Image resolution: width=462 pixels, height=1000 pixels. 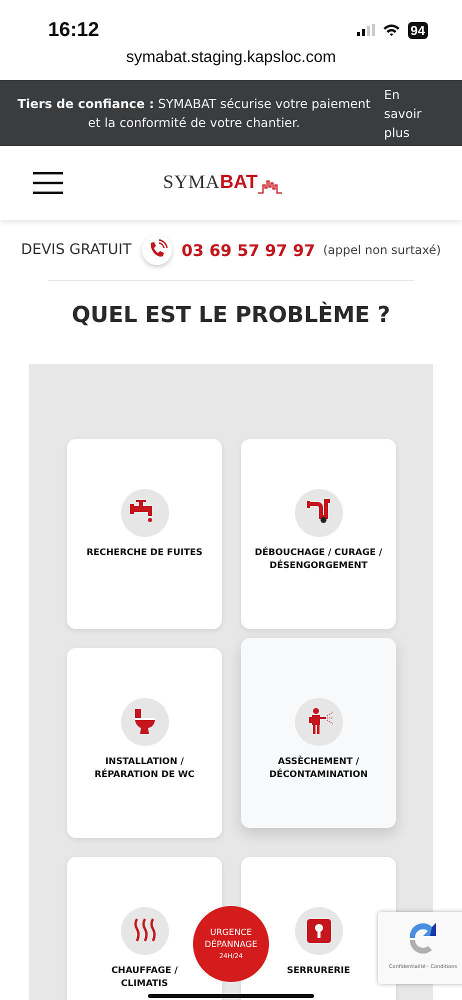 I want to click on signal-icon, so click(x=365, y=30).